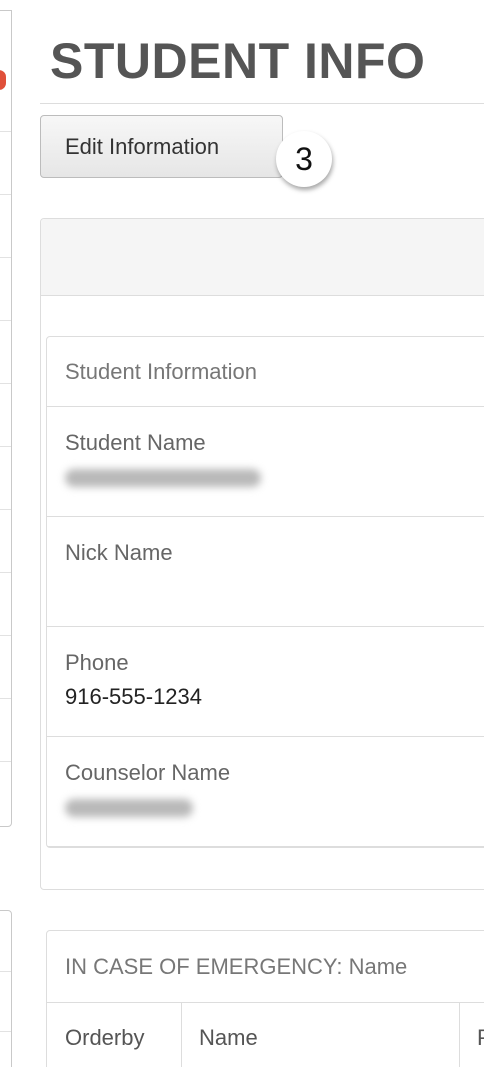  Describe the element at coordinates (265, 967) in the screenshot. I see `emergency-heading: IN CASE OF EMERGENCY: Name` at that location.